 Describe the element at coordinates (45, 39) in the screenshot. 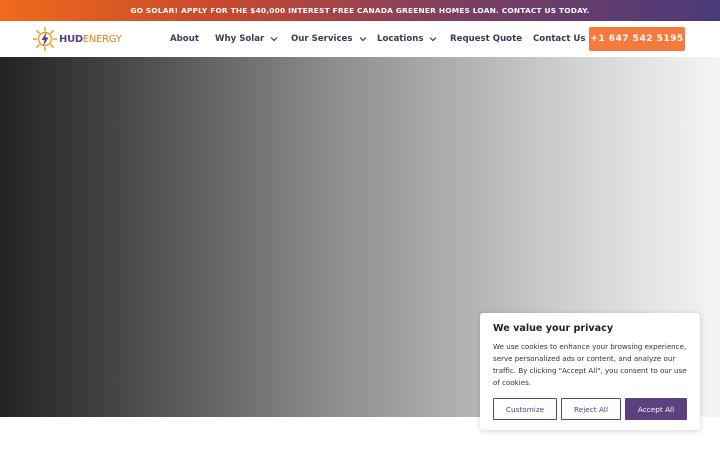

I see `sun-bolt-icon` at that location.